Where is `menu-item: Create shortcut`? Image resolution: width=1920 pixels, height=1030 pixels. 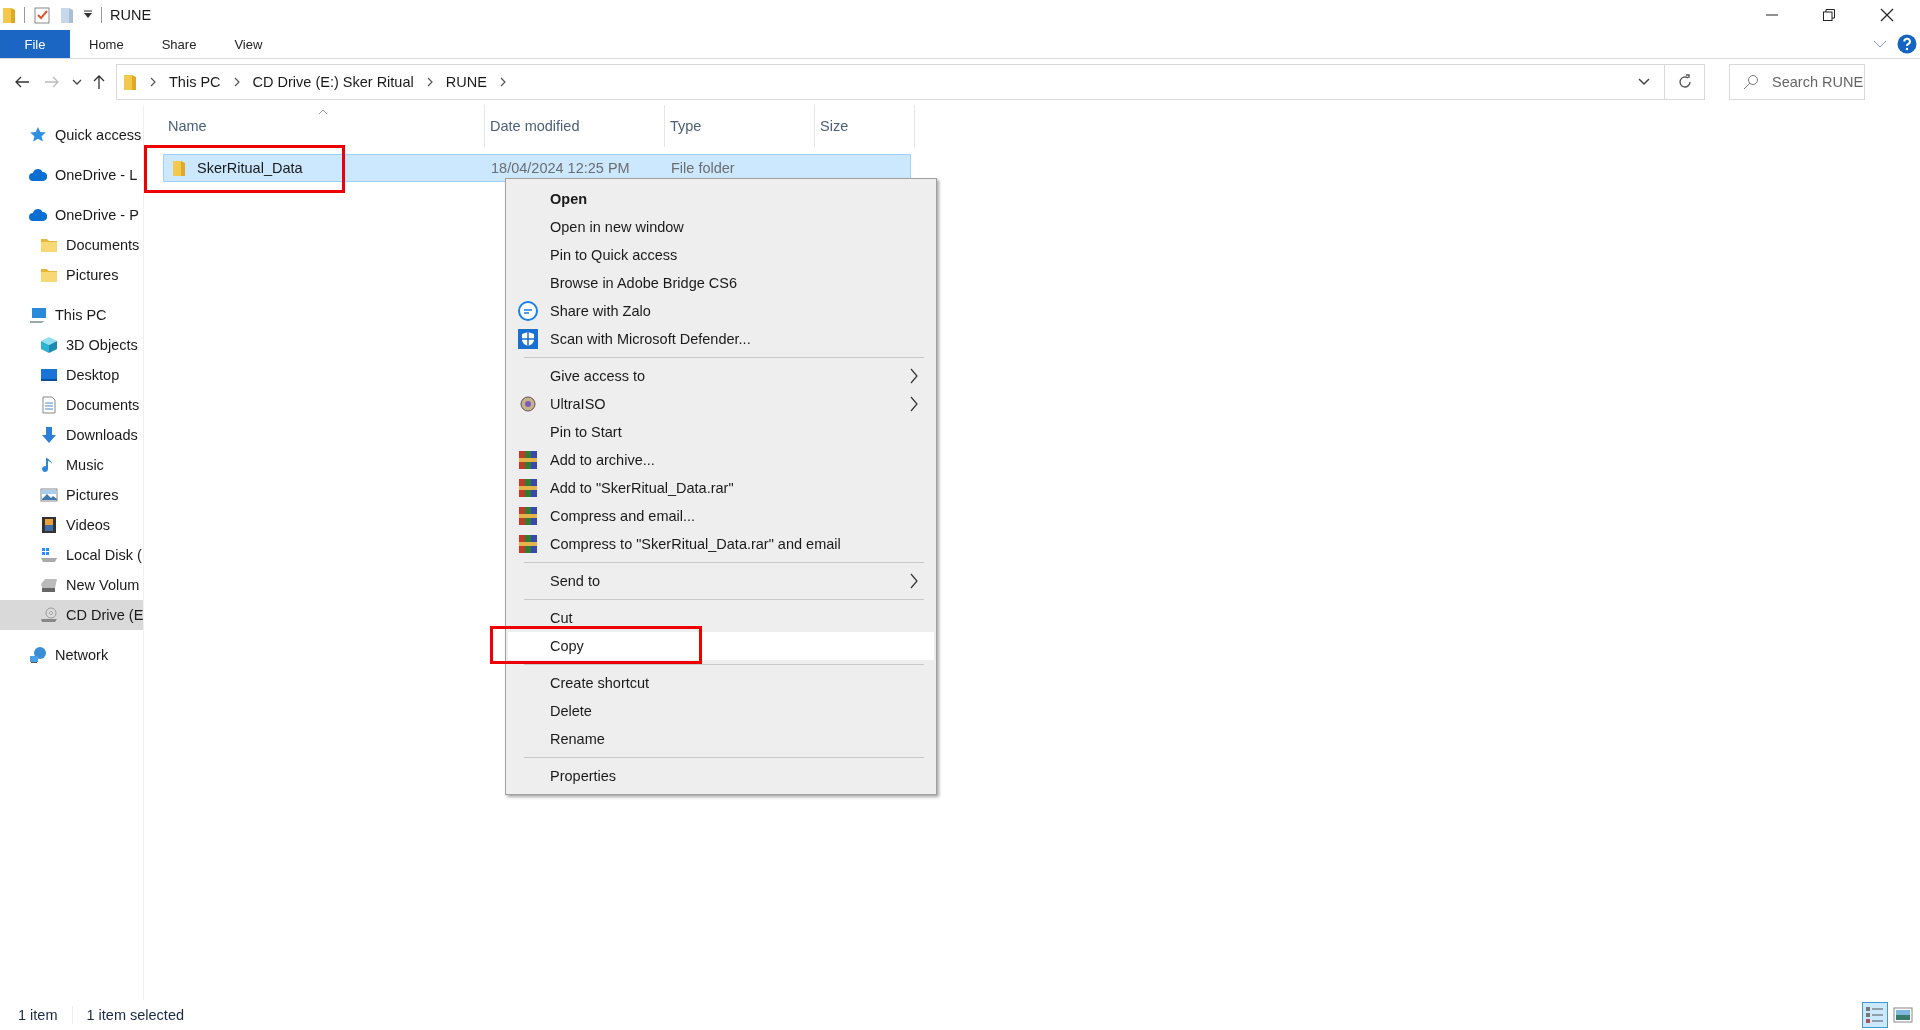 menu-item: Create shortcut is located at coordinates (721, 683).